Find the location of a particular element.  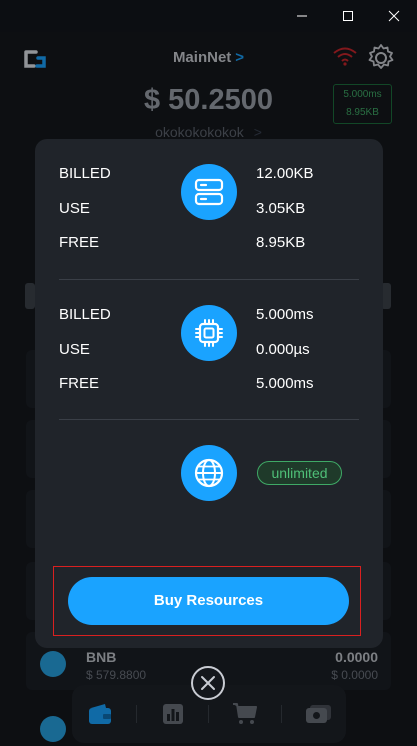

window-titlebar is located at coordinates (208, 16).